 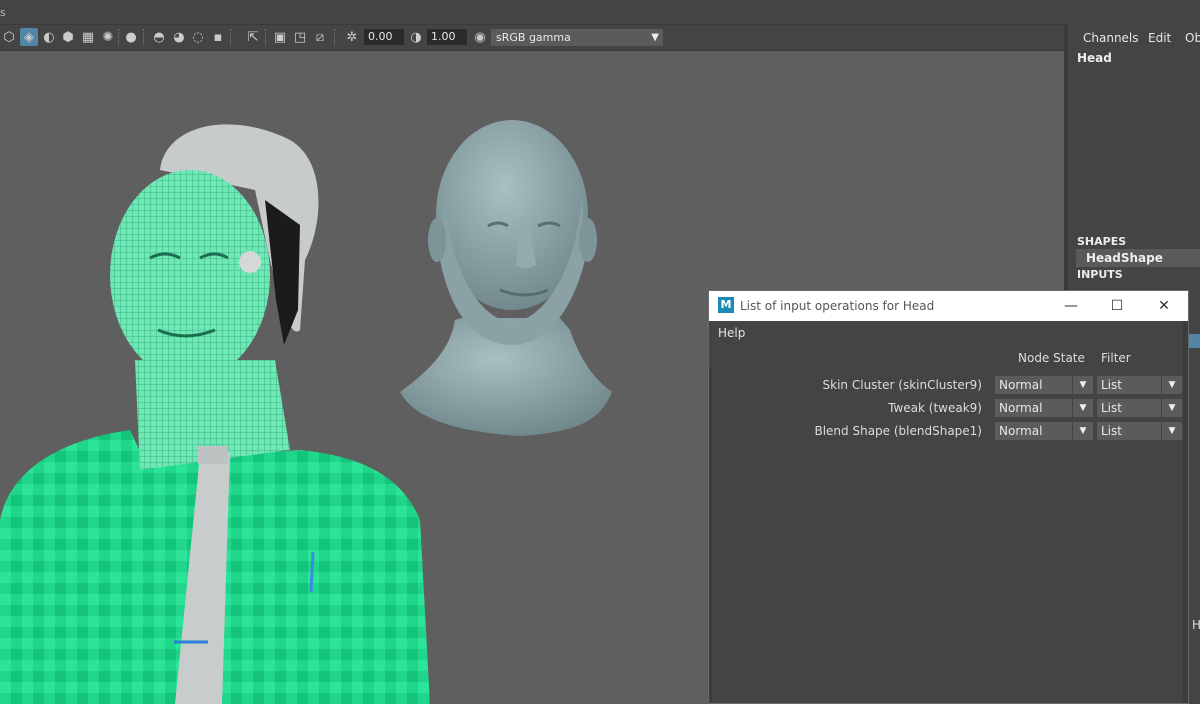 I want to click on menu-channels: Channels, so click(x=1111, y=38).